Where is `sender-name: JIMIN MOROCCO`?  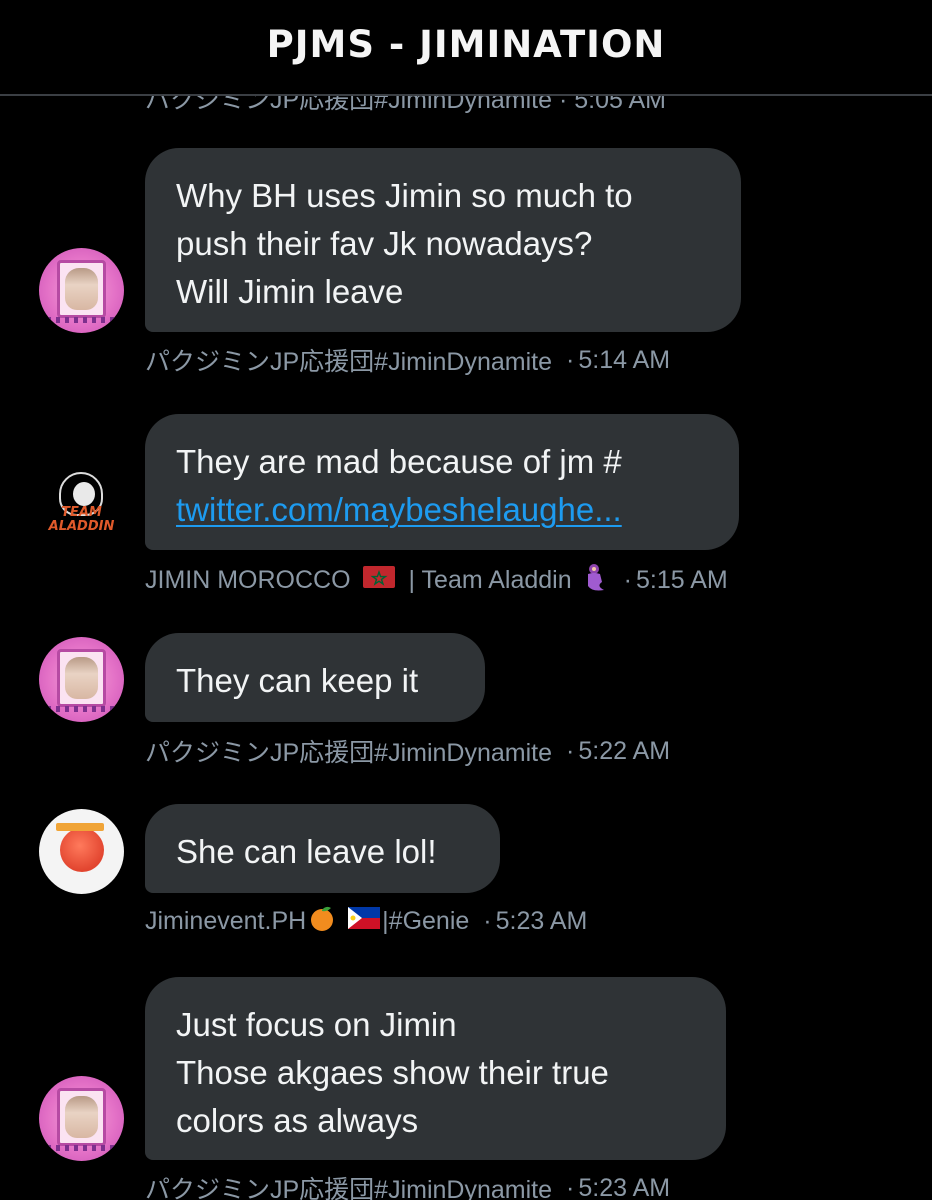
sender-name: JIMIN MOROCCO is located at coordinates (248, 580).